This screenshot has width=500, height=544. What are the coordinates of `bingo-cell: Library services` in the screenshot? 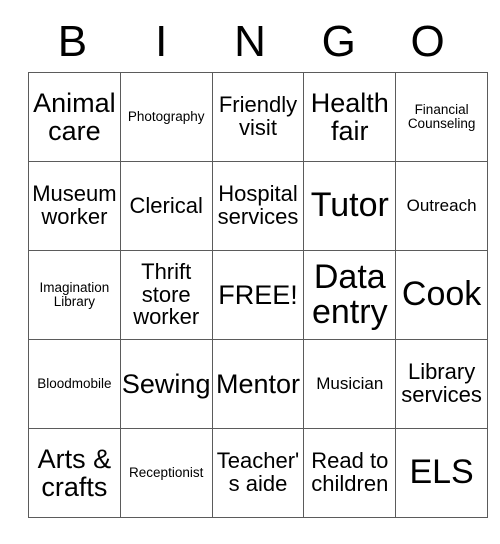 It's located at (441, 384).